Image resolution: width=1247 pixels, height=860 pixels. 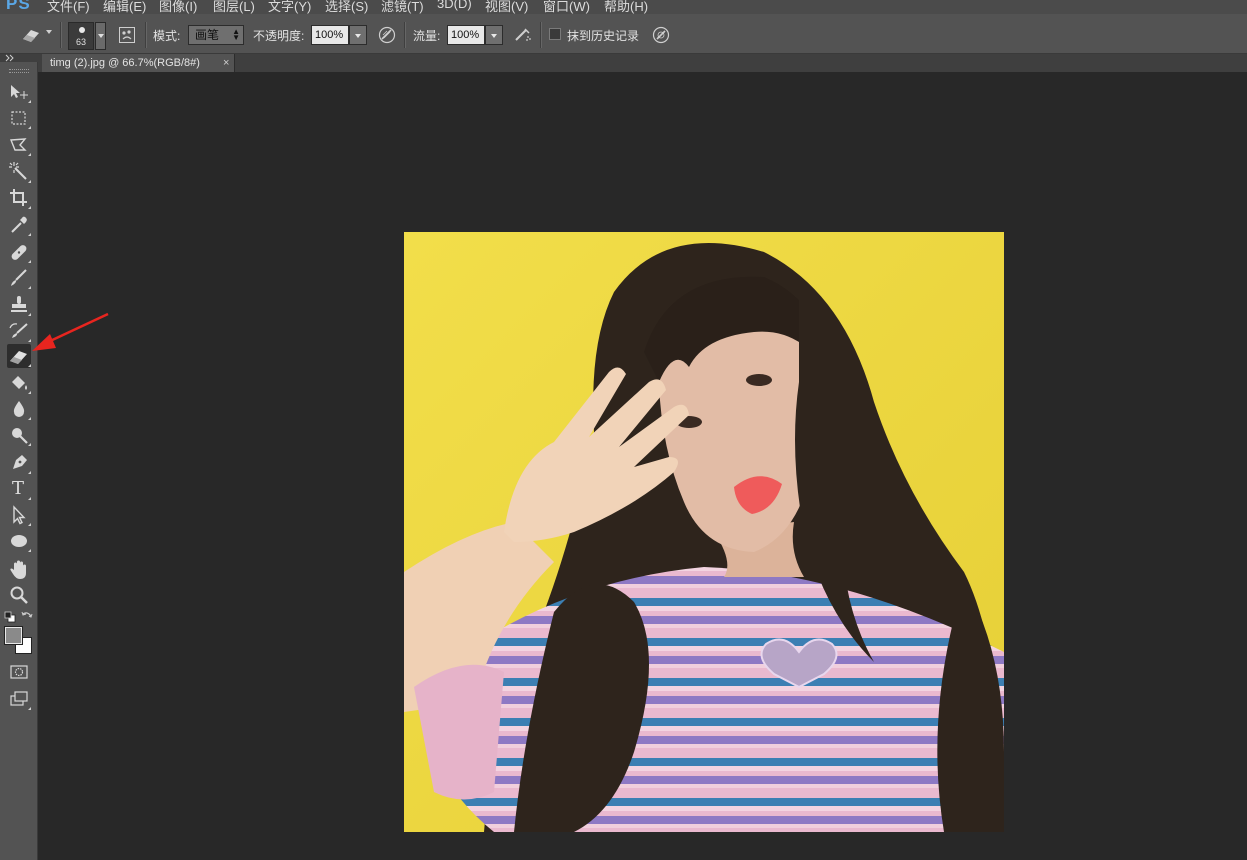 What do you see at coordinates (19, 595) in the screenshot?
I see `zoom-icon` at bounding box center [19, 595].